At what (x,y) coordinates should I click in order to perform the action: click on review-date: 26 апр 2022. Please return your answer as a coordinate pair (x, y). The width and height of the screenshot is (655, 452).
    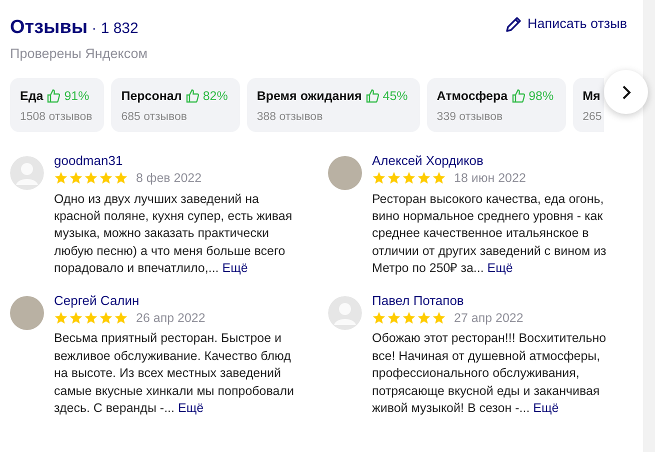
    Looking at the image, I should click on (171, 318).